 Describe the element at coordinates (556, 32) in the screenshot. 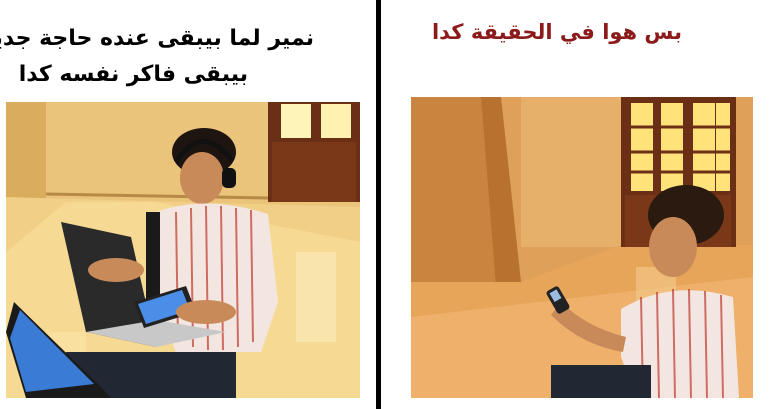

I see `right-caption: بس هوا في الحقيقة كدا` at that location.